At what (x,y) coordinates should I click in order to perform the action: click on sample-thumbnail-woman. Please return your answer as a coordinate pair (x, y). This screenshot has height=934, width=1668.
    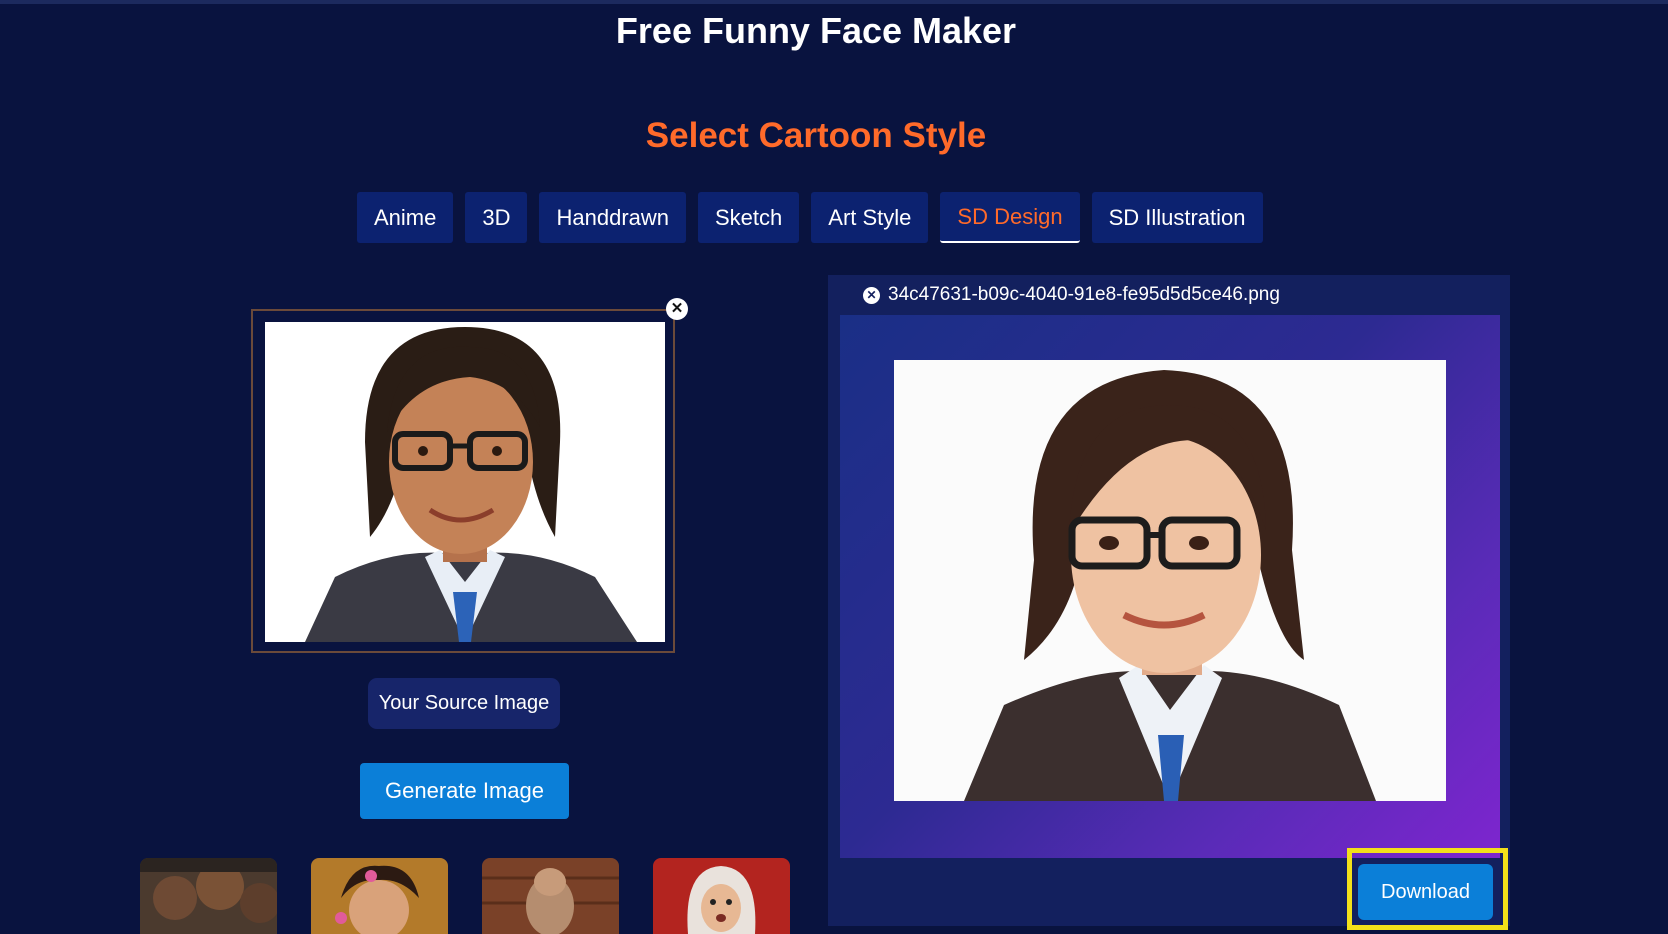
    Looking at the image, I should click on (721, 896).